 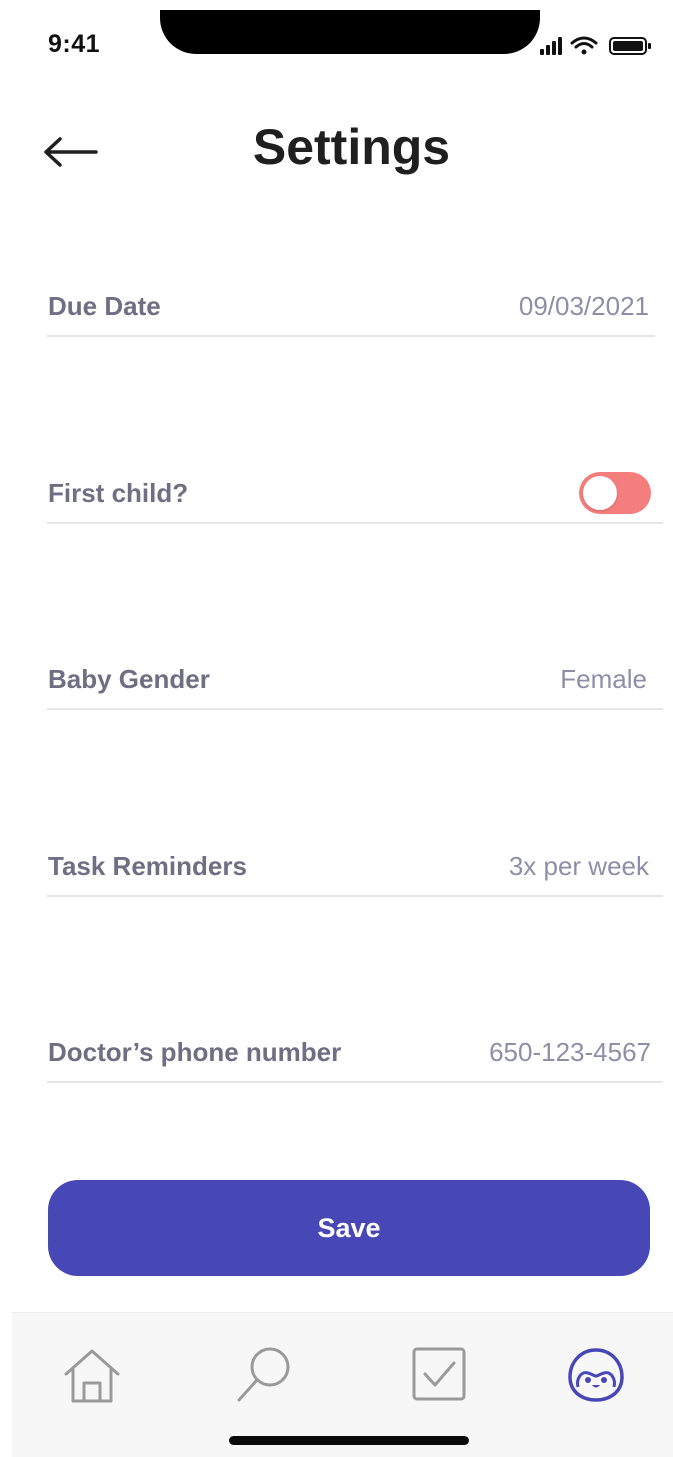 I want to click on wifi-icon, so click(x=584, y=45).